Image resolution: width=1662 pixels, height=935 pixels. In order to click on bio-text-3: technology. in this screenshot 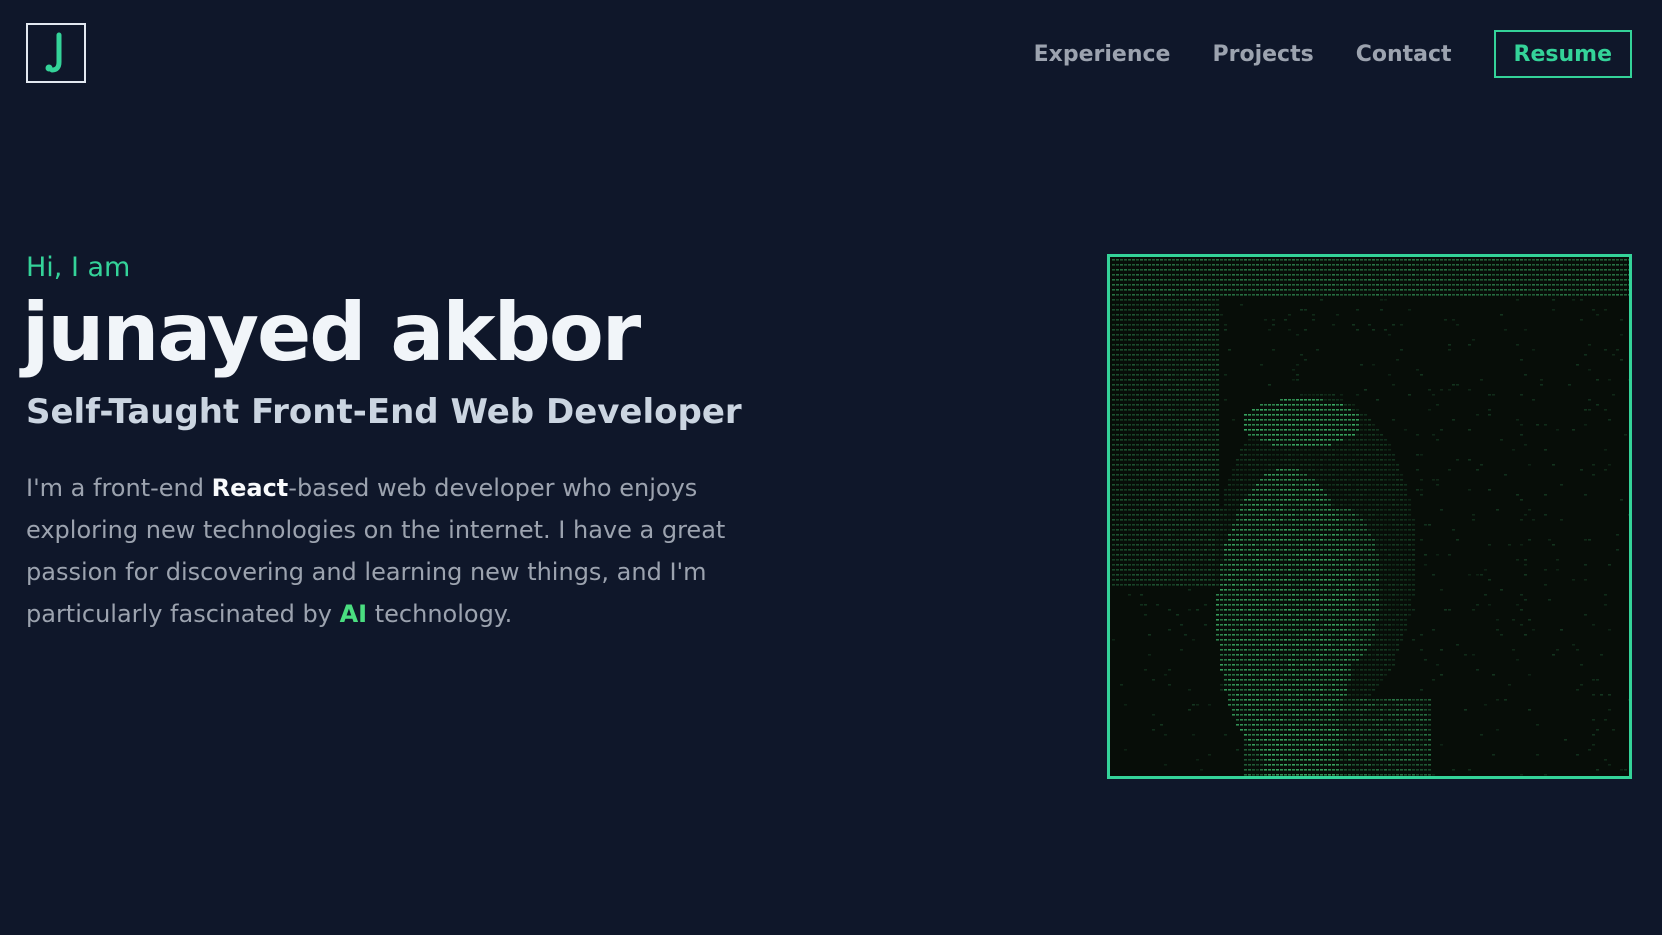, I will do `click(440, 614)`.